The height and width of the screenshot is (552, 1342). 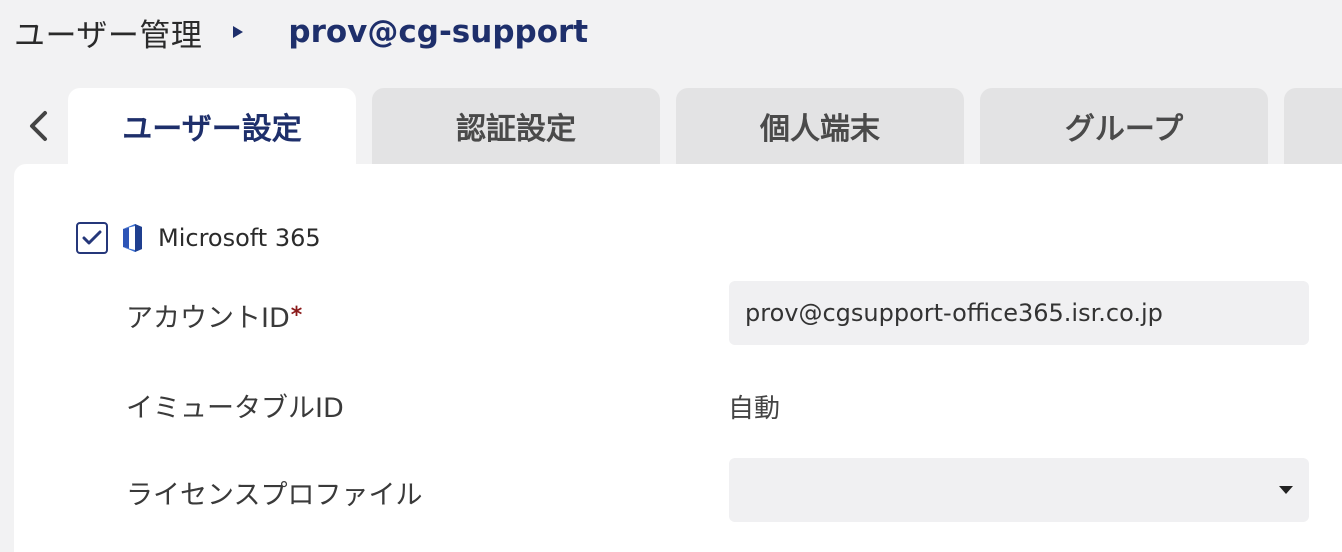 I want to click on license-profile-row: ライセンスプロファイル, so click(x=274, y=492).